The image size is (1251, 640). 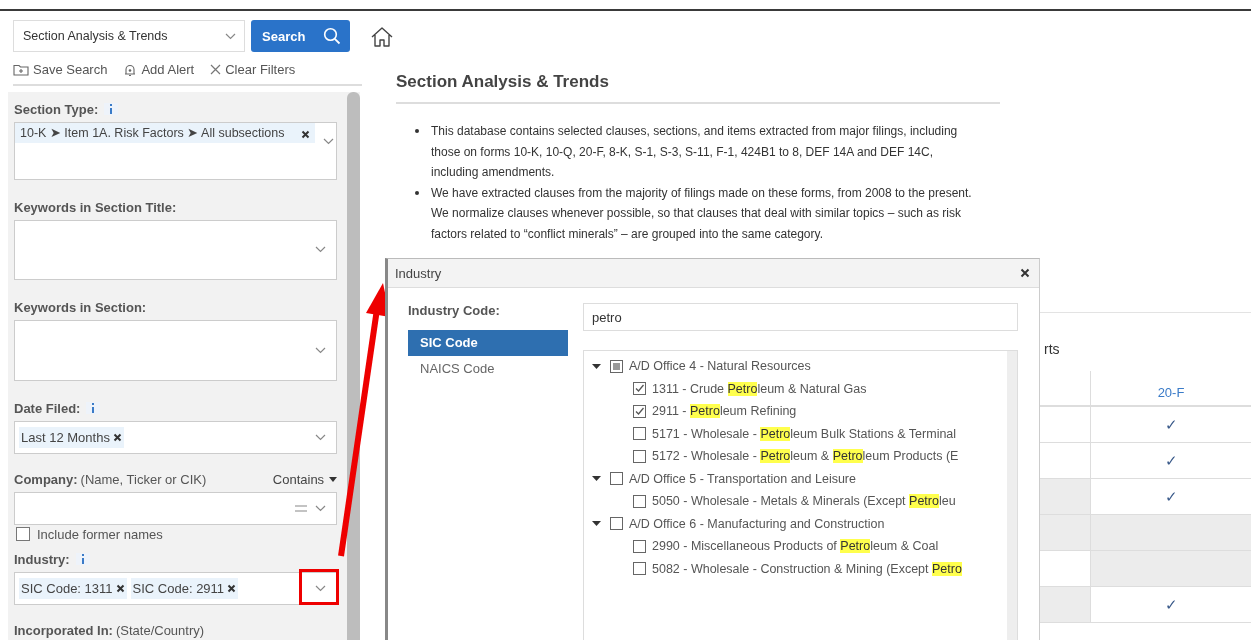 What do you see at coordinates (382, 37) in the screenshot?
I see `home-icon` at bounding box center [382, 37].